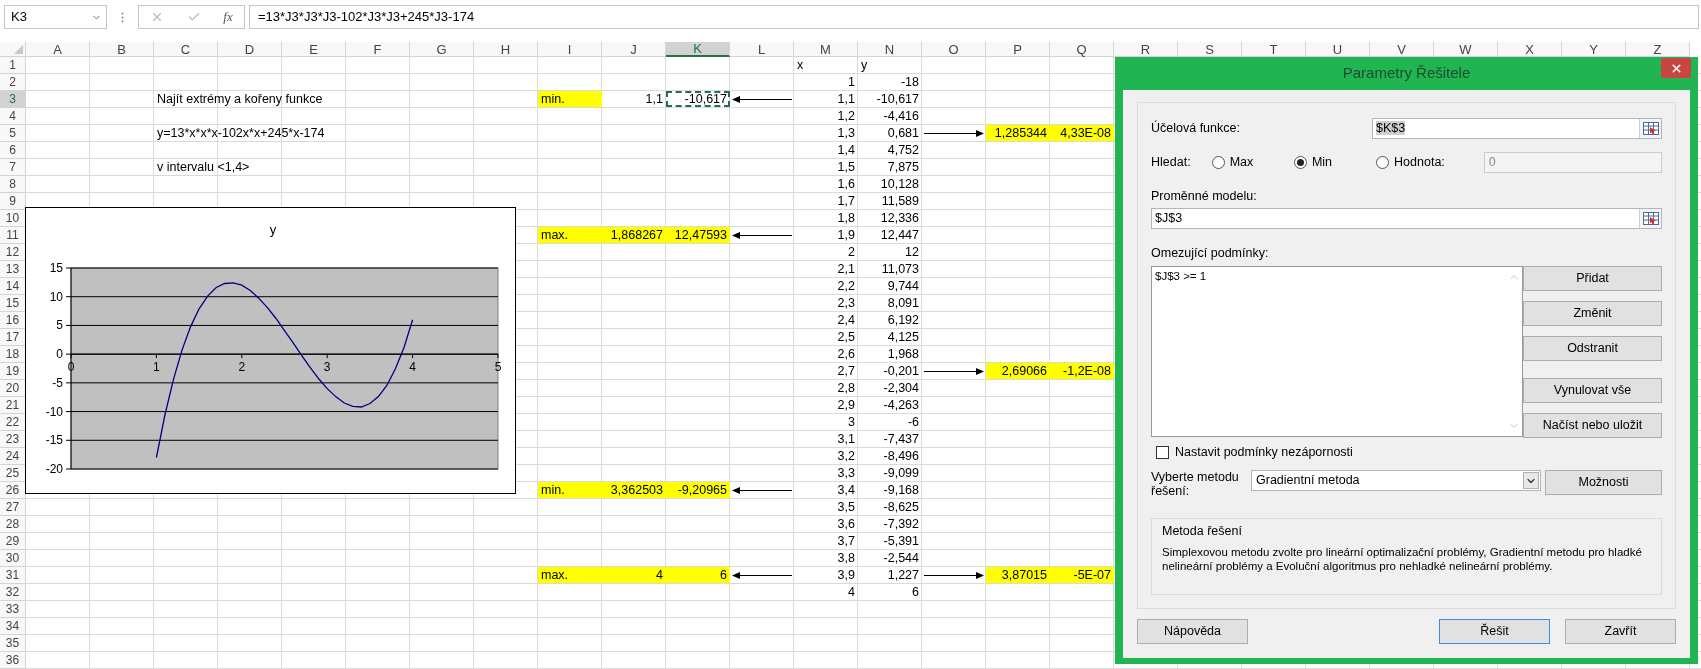  What do you see at coordinates (1594, 49) in the screenshot?
I see `column-header: Y` at bounding box center [1594, 49].